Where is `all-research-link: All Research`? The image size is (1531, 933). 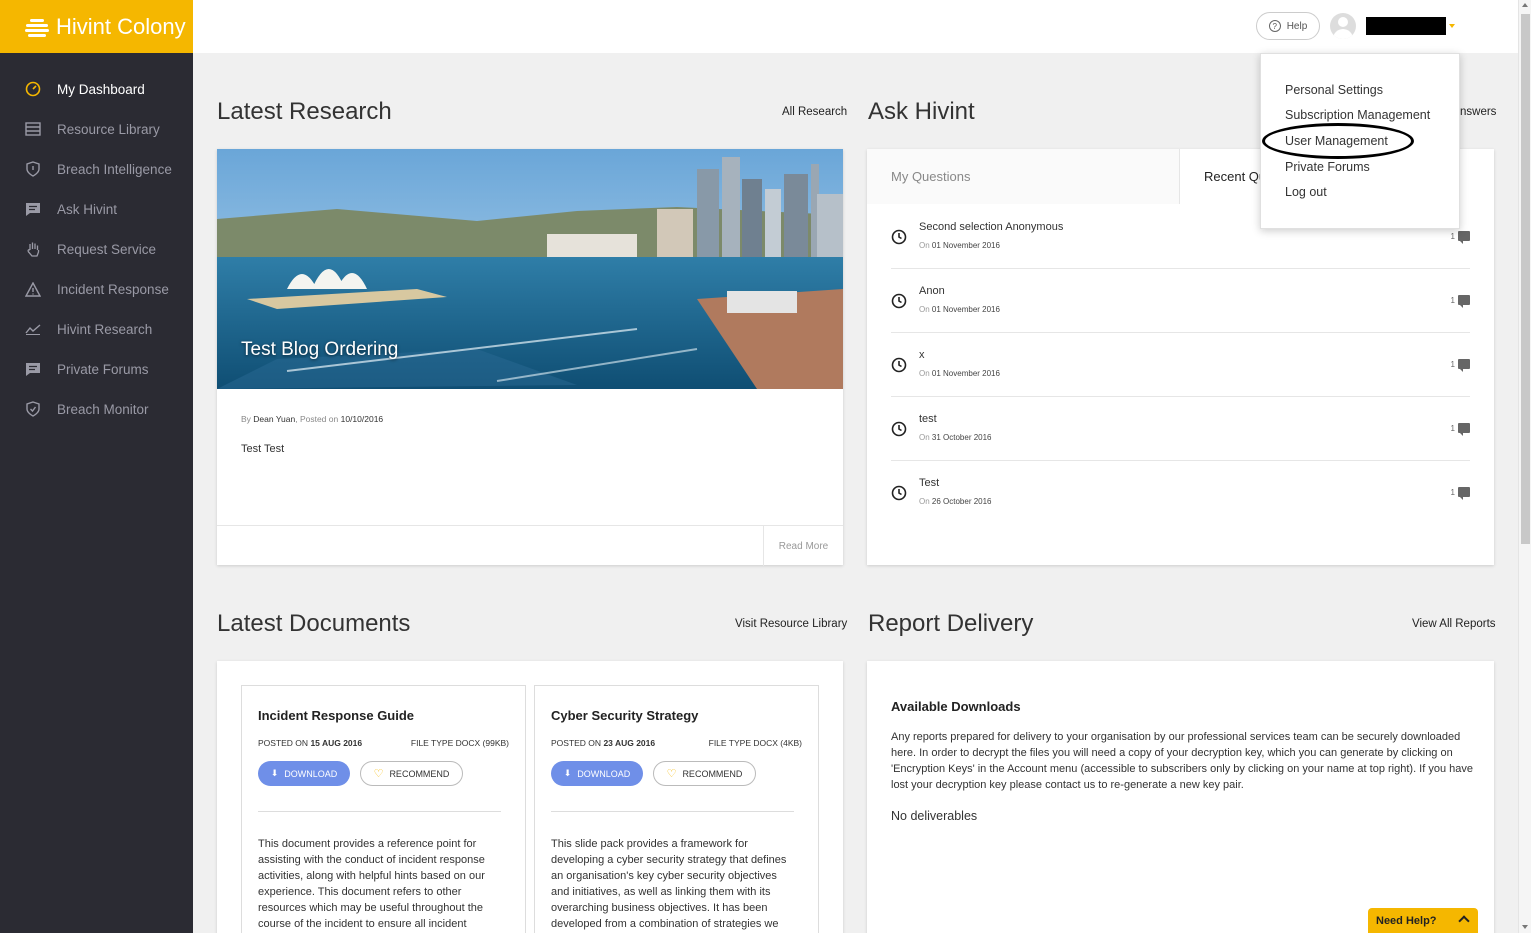
all-research-link: All Research is located at coordinates (814, 112).